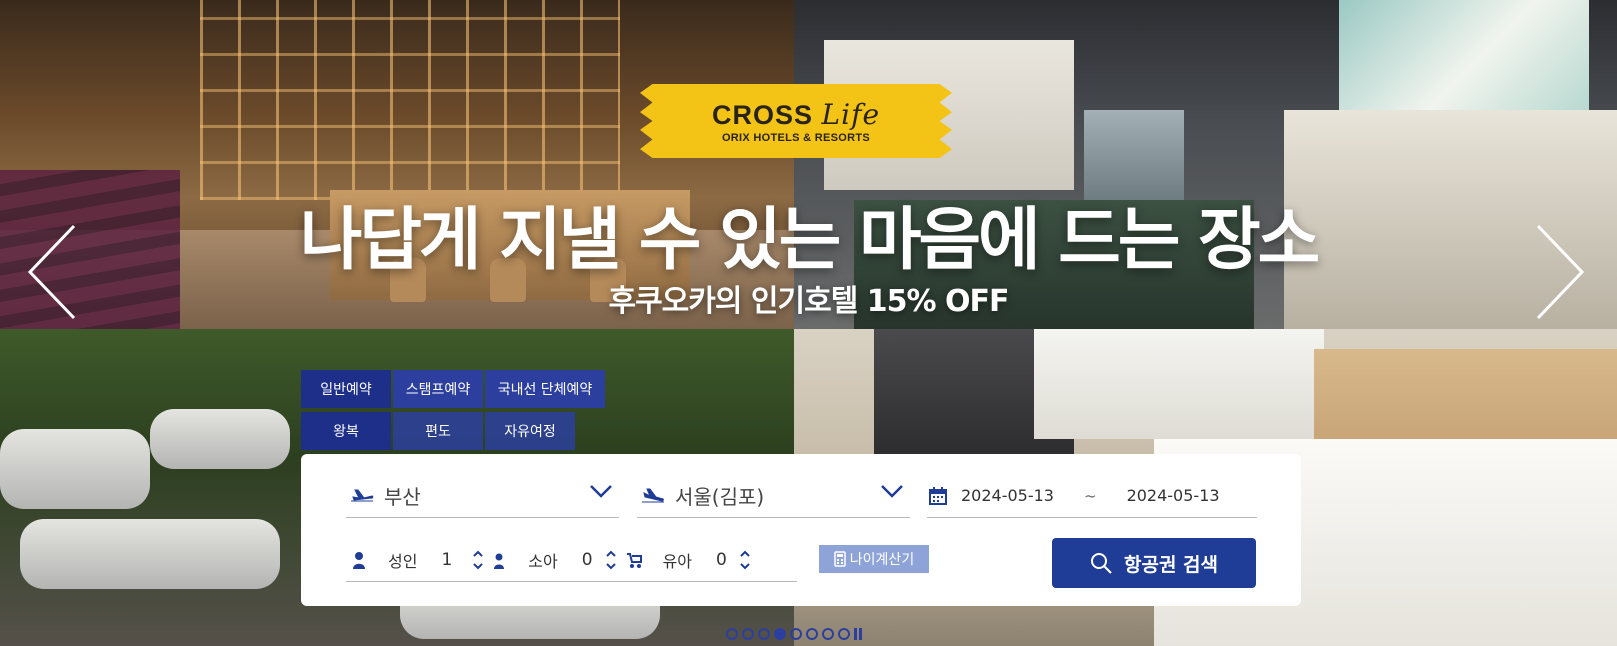 The height and width of the screenshot is (646, 1617). Describe the element at coordinates (478, 560) in the screenshot. I see `adult-stepper` at that location.